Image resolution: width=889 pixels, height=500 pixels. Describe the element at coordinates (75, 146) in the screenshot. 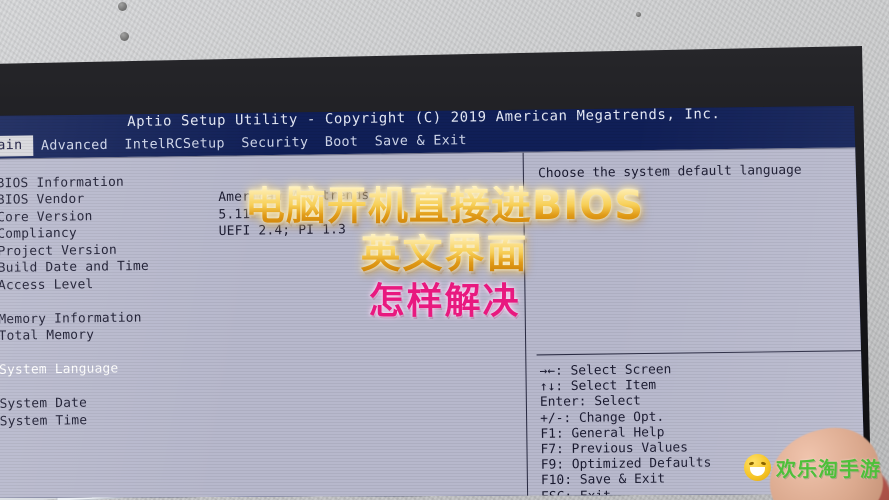

I see `tab-advanced: Advanced` at that location.